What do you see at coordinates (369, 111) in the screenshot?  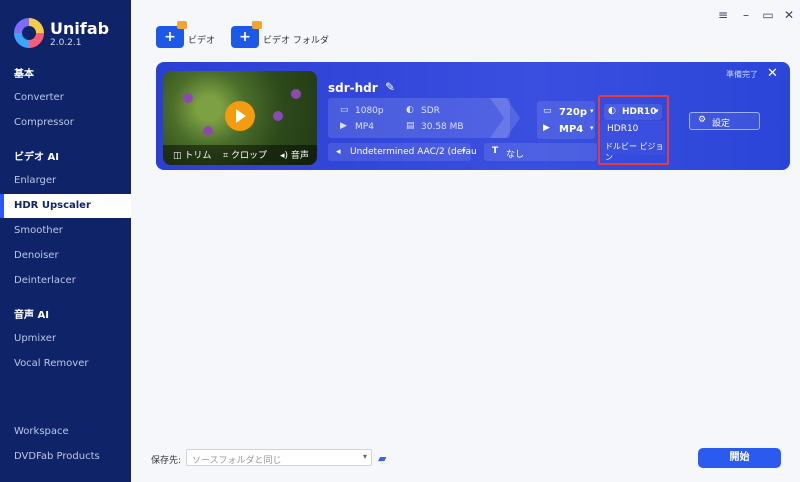 I see `source-resolution: 1080p` at bounding box center [369, 111].